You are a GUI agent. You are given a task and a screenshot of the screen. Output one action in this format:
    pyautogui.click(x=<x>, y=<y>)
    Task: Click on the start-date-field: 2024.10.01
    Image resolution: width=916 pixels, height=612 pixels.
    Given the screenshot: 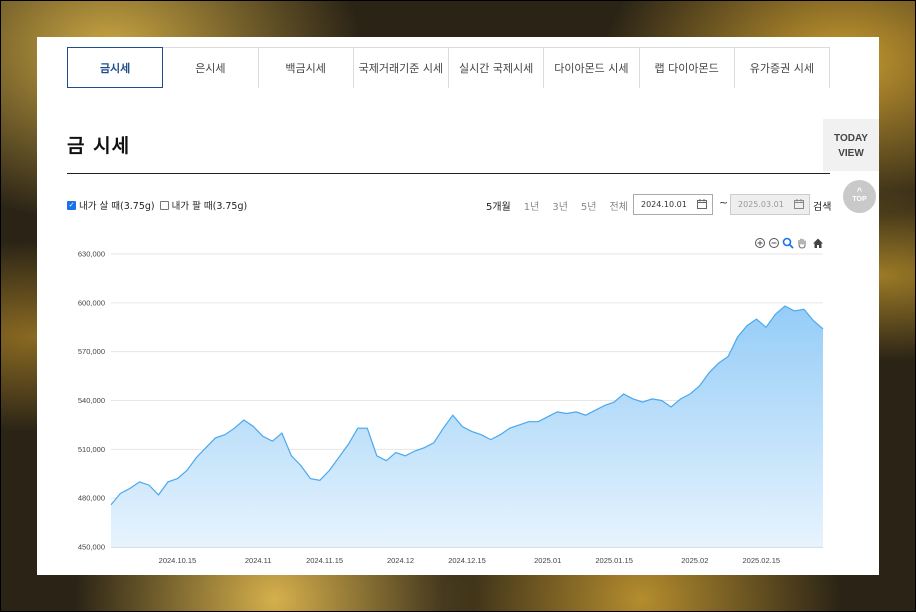 What is the action you would take?
    pyautogui.click(x=673, y=204)
    